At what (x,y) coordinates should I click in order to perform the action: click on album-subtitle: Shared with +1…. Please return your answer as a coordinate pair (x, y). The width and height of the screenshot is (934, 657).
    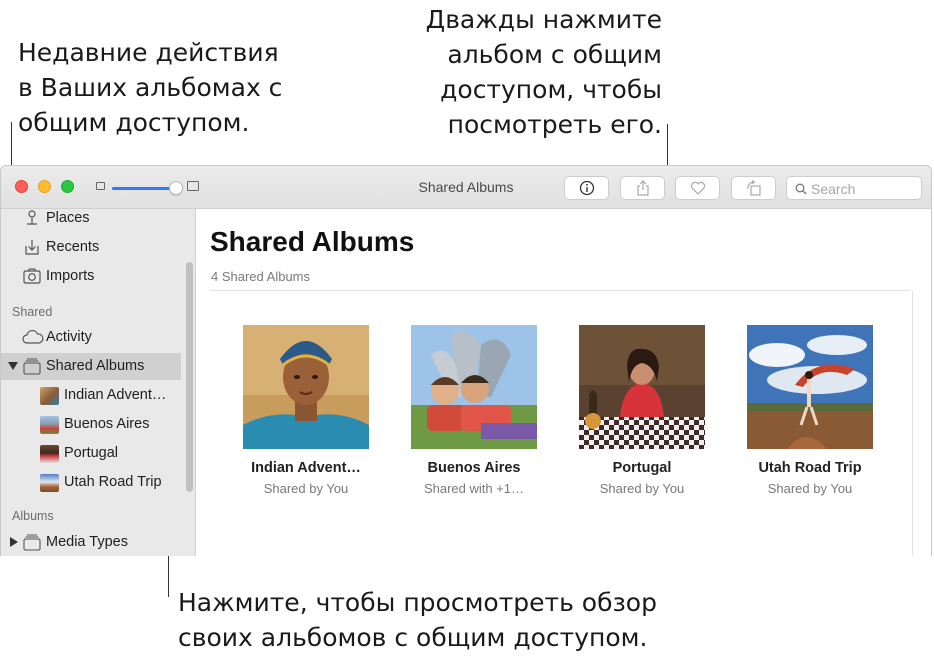
    Looking at the image, I should click on (474, 488).